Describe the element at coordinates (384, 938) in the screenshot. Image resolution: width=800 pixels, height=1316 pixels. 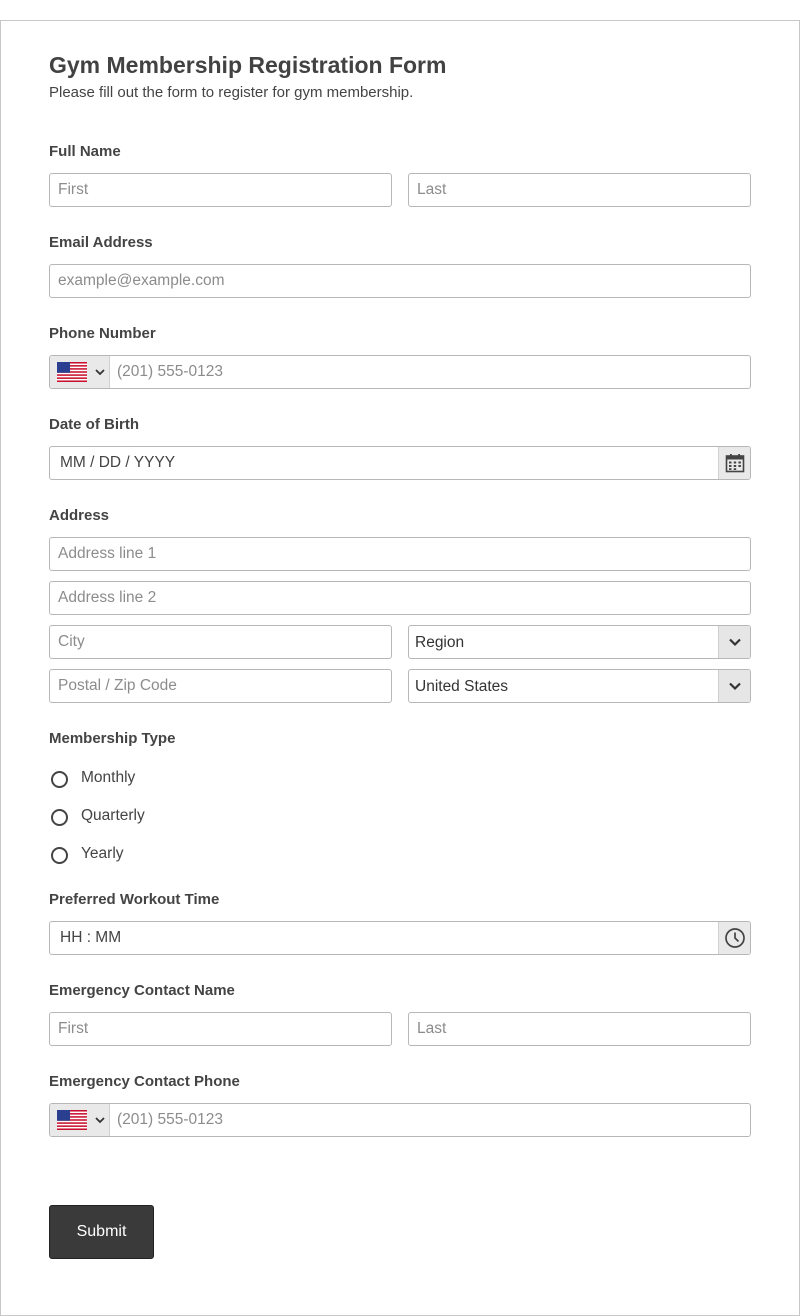
I see `workout-time-input` at that location.